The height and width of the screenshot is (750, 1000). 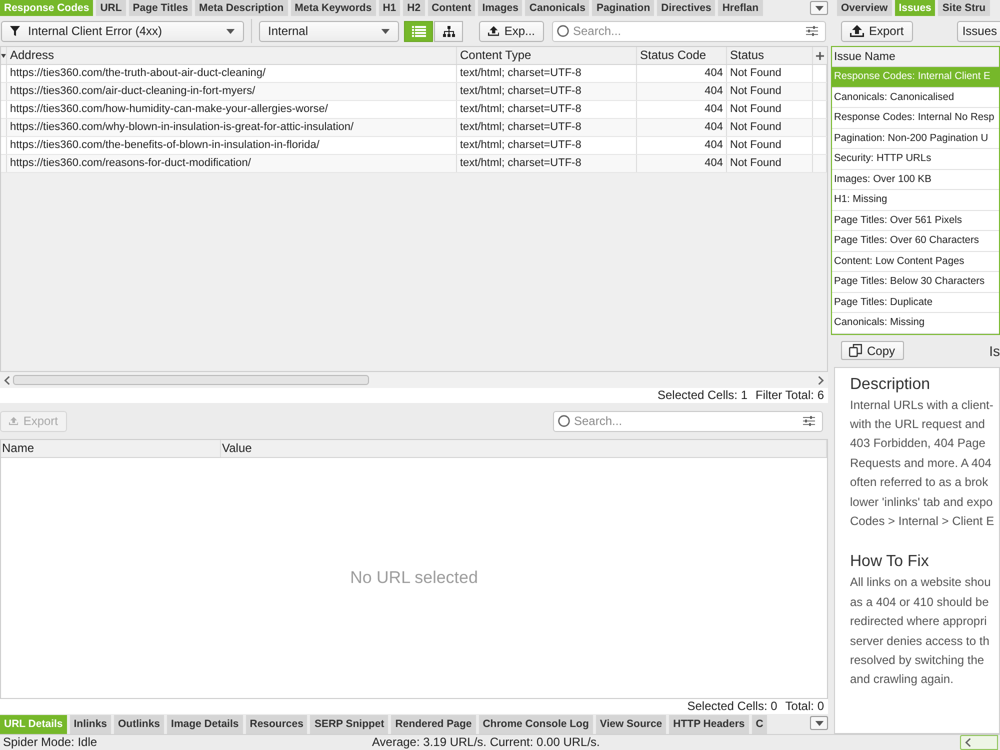 What do you see at coordinates (702, 395) in the screenshot?
I see `selected-cells-count: Selected Cells: 1` at bounding box center [702, 395].